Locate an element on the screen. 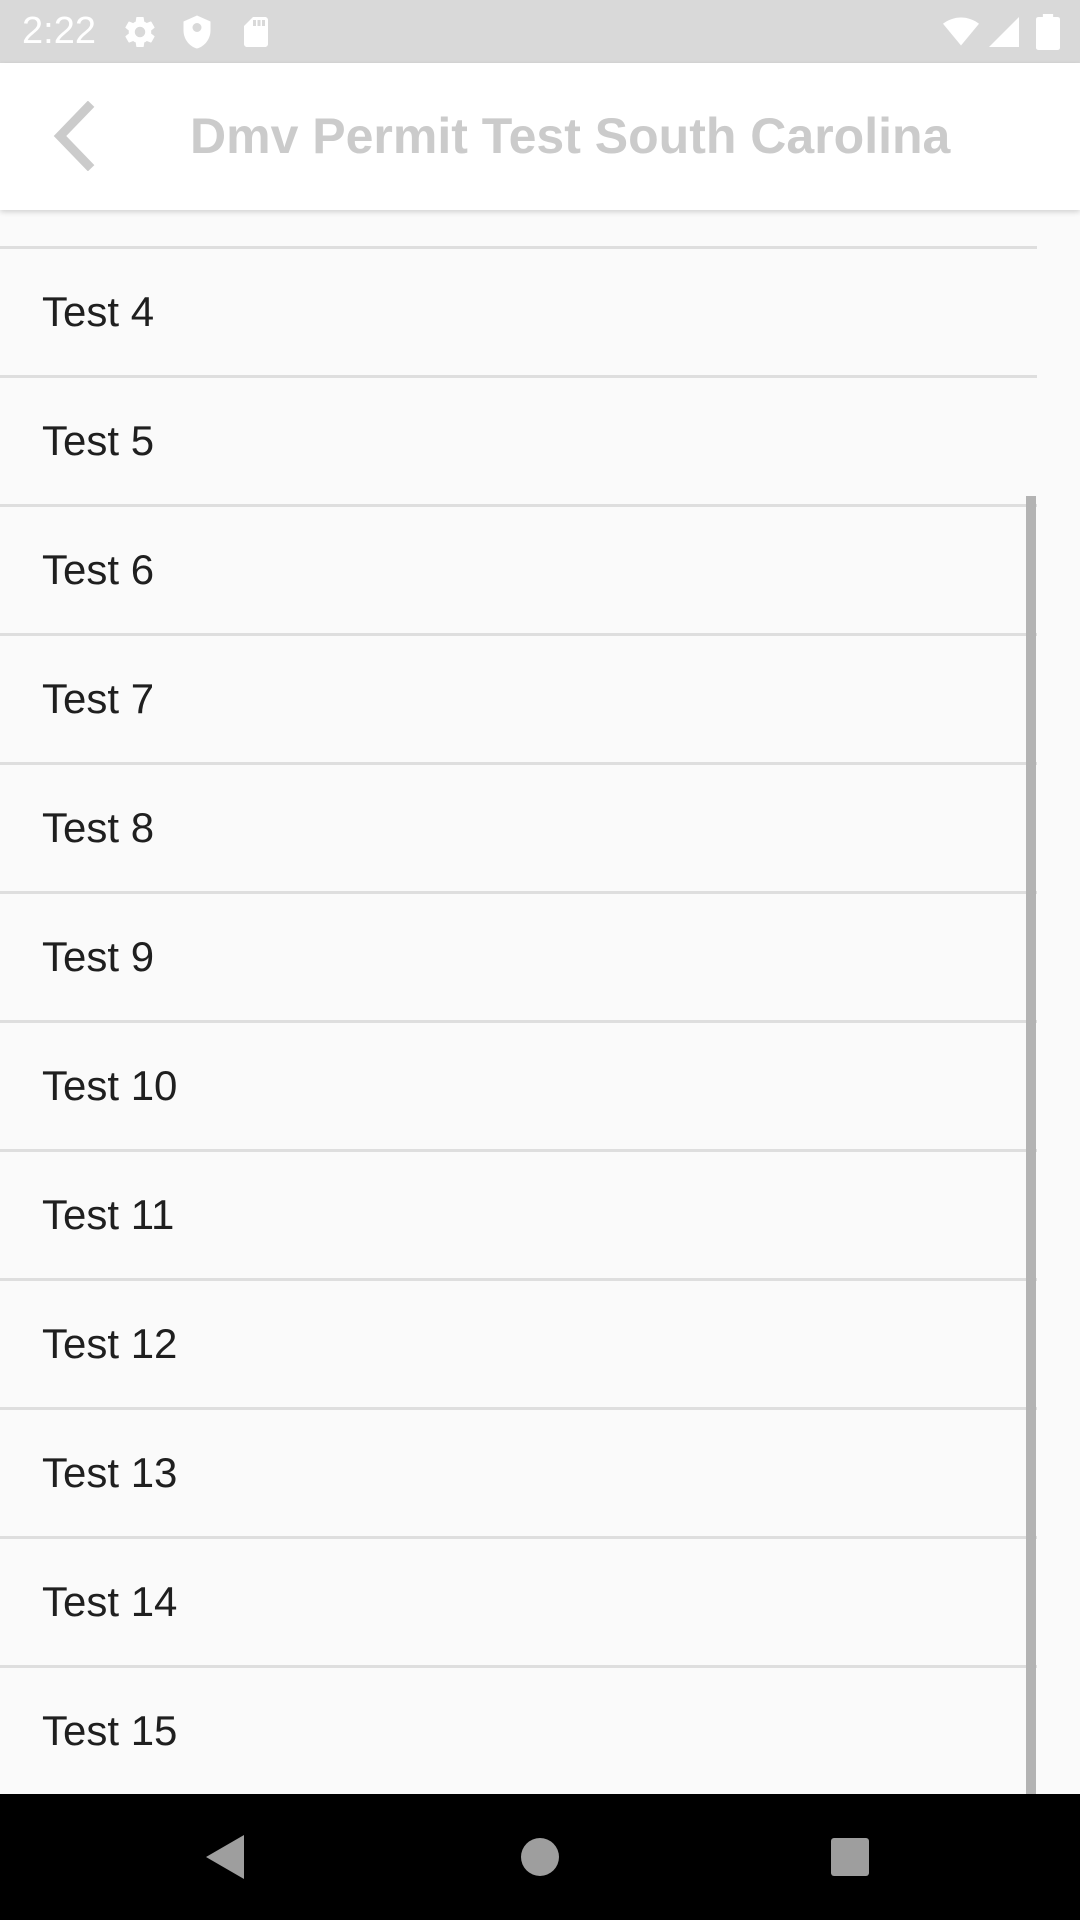  list-item-label: Test 10 is located at coordinates (110, 1085).